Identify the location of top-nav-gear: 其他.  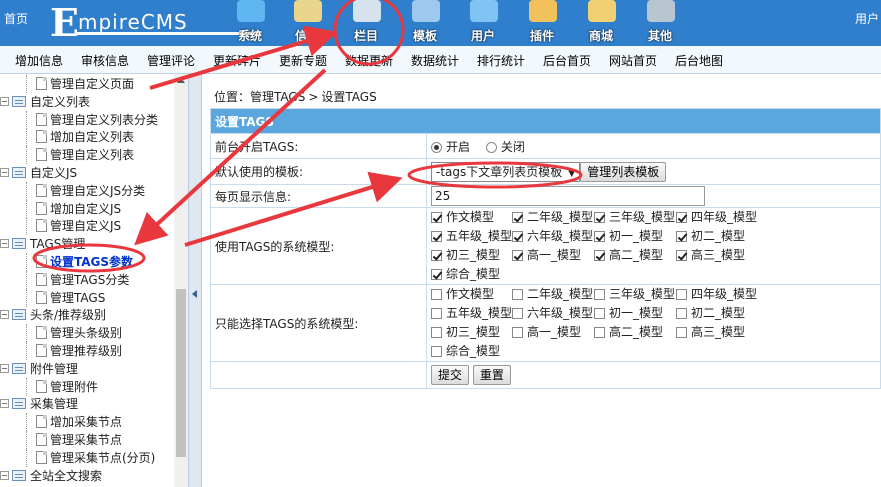
(660, 23).